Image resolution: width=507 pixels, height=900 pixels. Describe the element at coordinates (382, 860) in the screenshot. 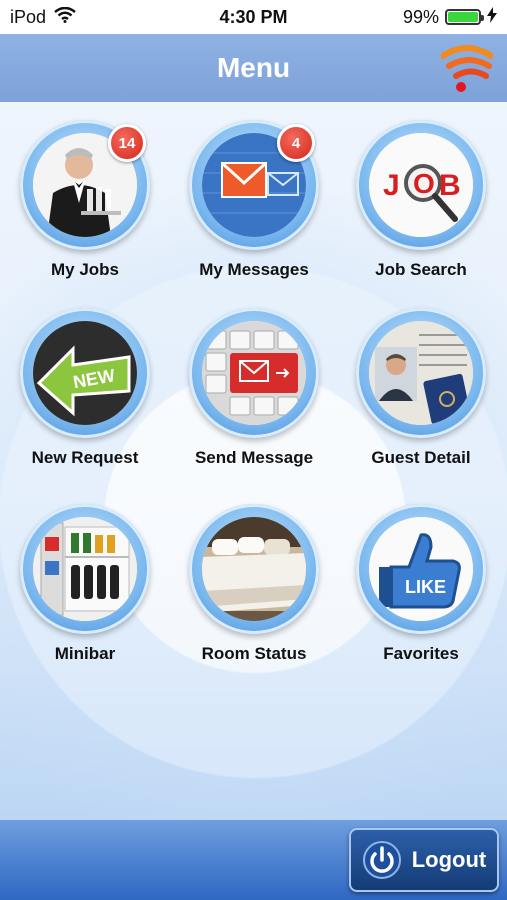

I see `power-icon` at that location.